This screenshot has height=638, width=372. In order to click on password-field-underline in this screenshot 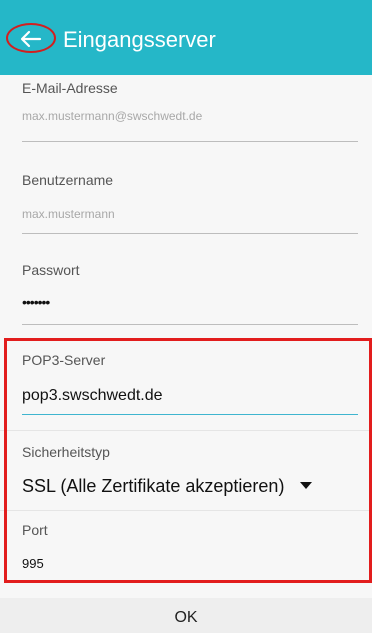, I will do `click(190, 324)`.